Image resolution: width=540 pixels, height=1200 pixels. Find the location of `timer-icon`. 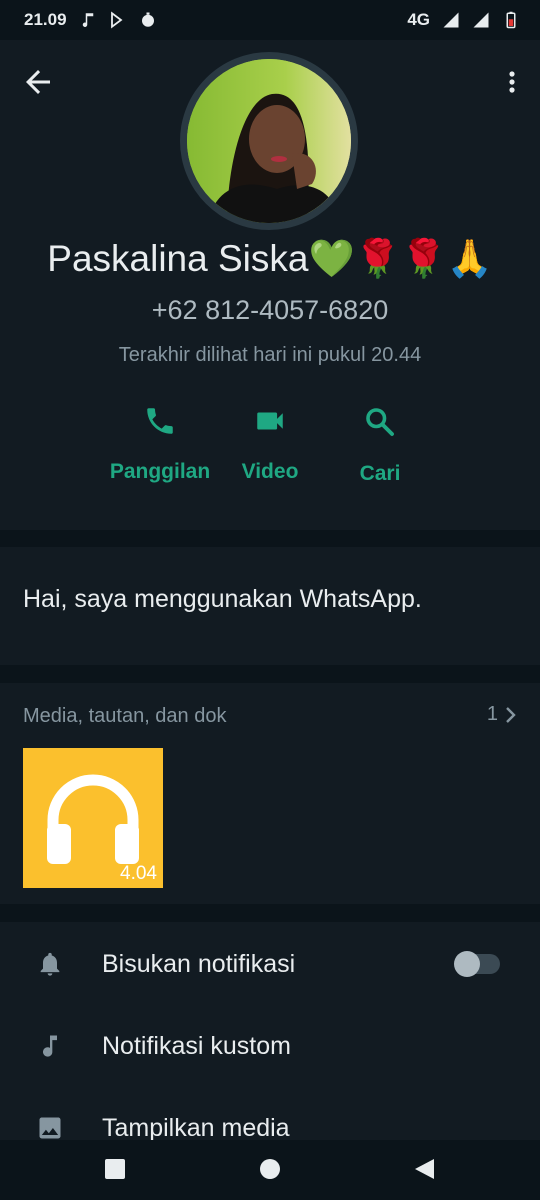

timer-icon is located at coordinates (147, 19).